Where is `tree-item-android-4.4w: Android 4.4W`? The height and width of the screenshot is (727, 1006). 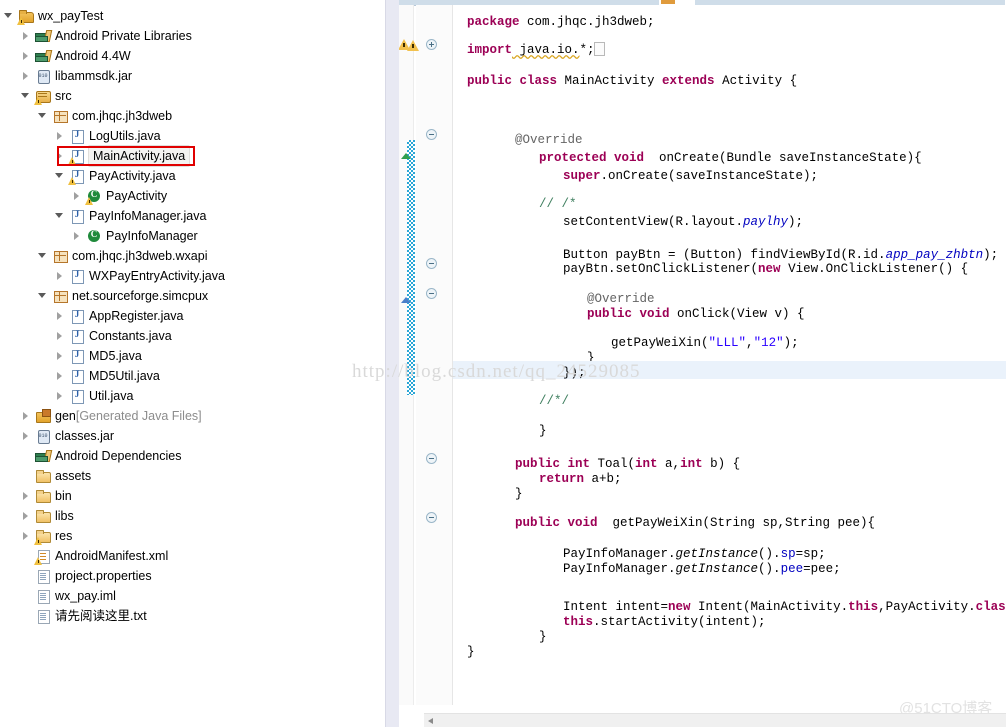 tree-item-android-4.4w: Android 4.4W is located at coordinates (76, 56).